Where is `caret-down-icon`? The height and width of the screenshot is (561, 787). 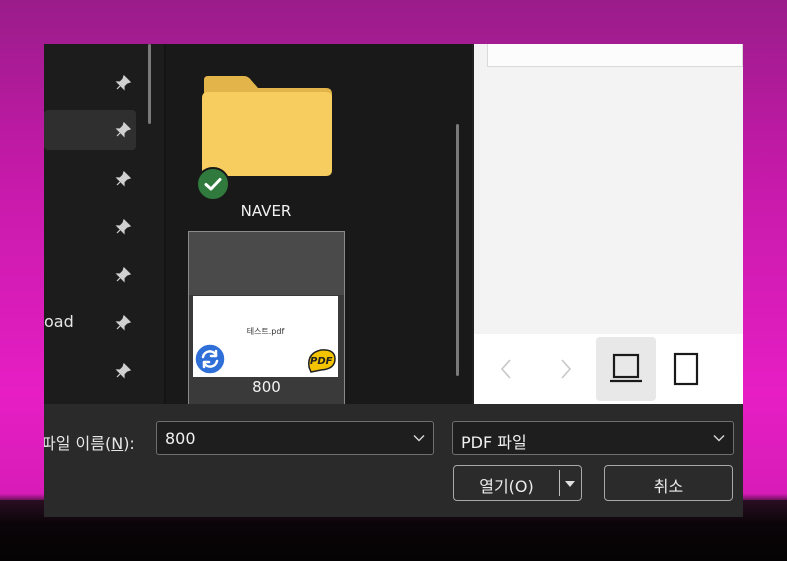
caret-down-icon is located at coordinates (570, 484).